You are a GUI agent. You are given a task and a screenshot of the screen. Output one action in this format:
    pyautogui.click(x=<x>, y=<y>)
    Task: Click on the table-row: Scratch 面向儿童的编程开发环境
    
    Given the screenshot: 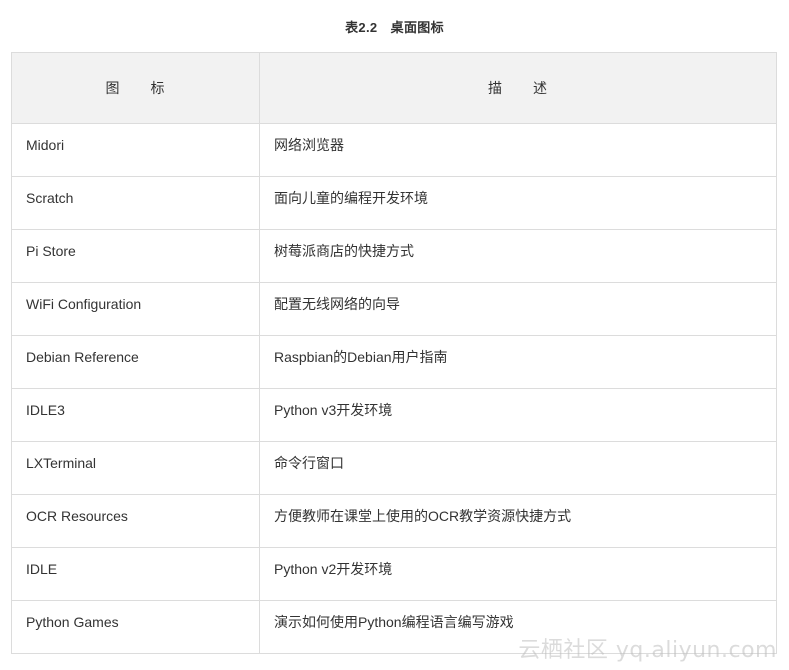 What is the action you would take?
    pyautogui.click(x=394, y=203)
    